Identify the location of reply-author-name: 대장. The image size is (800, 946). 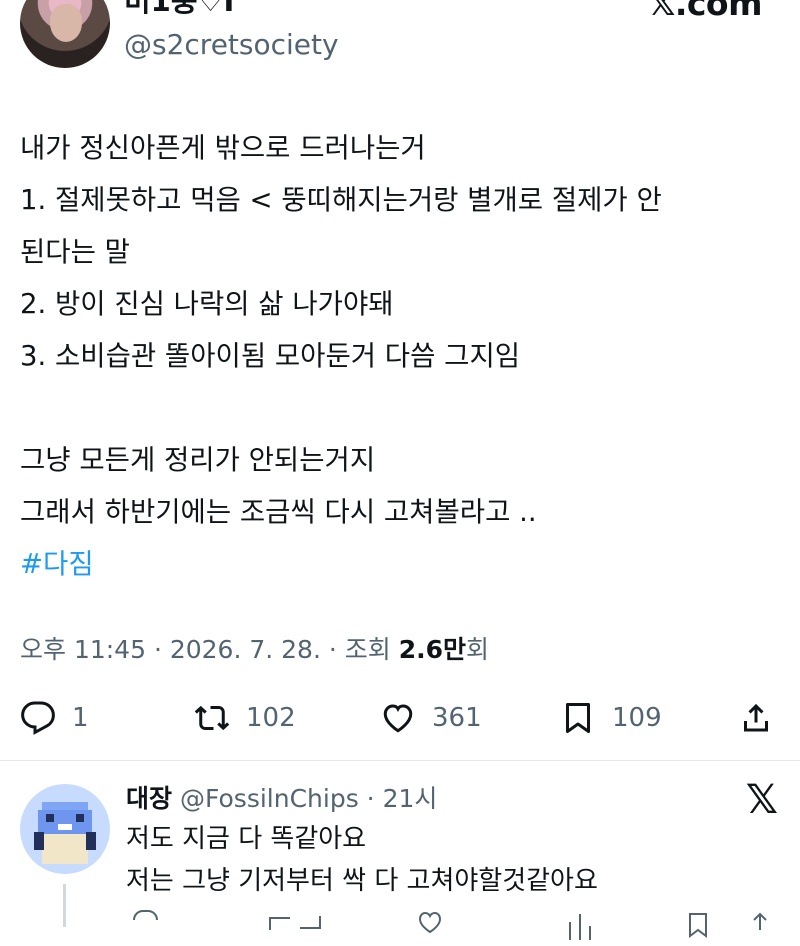
(149, 798).